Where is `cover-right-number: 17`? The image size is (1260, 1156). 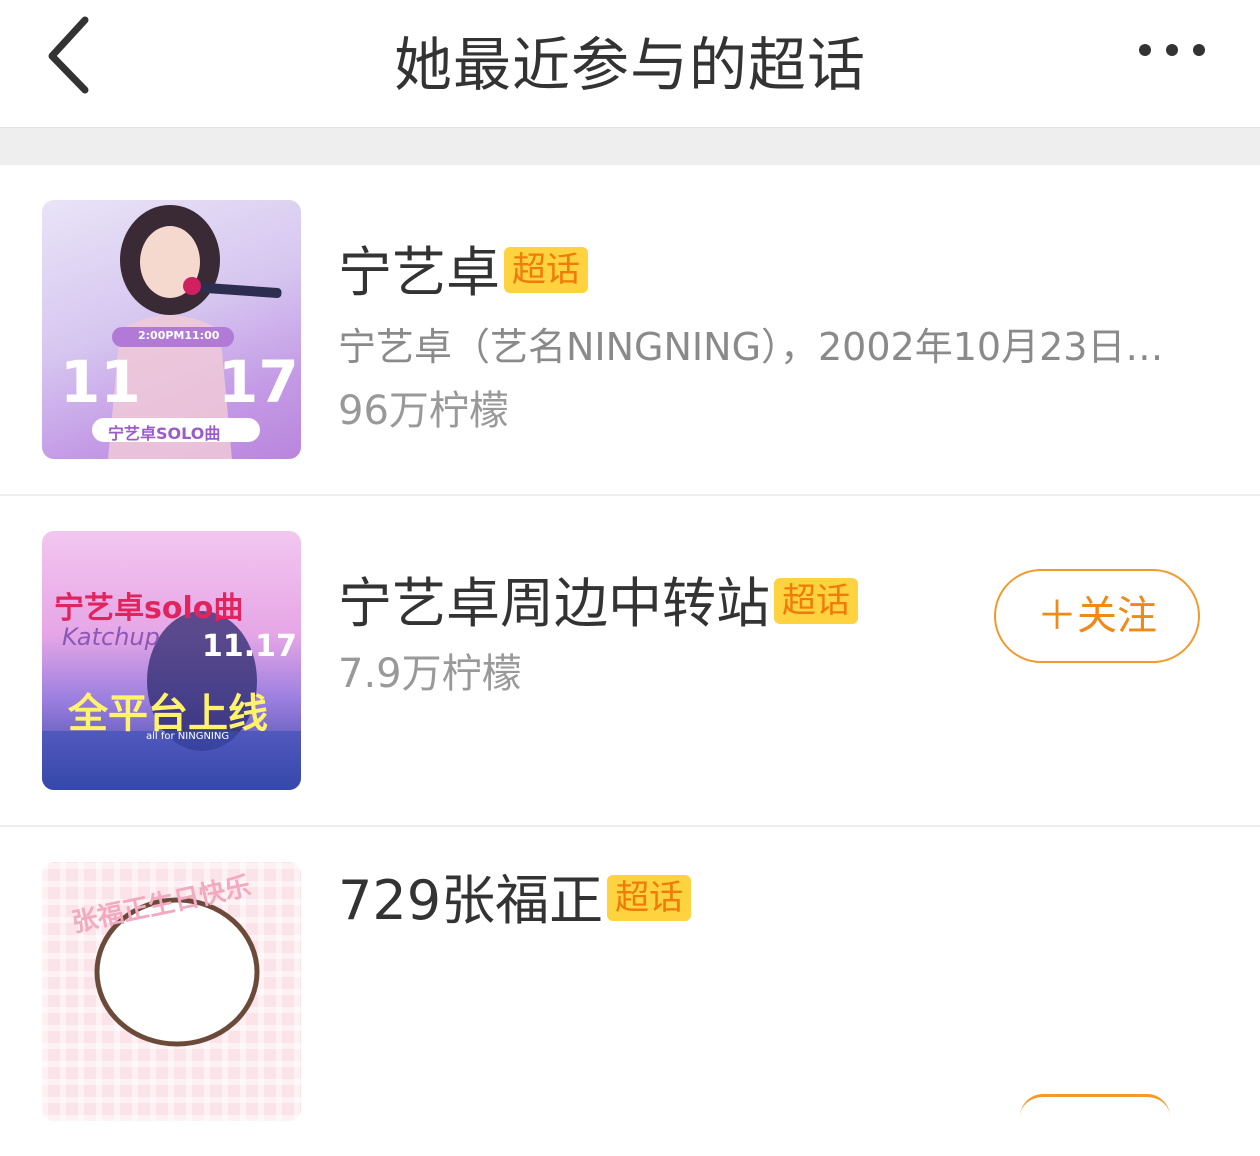 cover-right-number: 17 is located at coordinates (258, 382).